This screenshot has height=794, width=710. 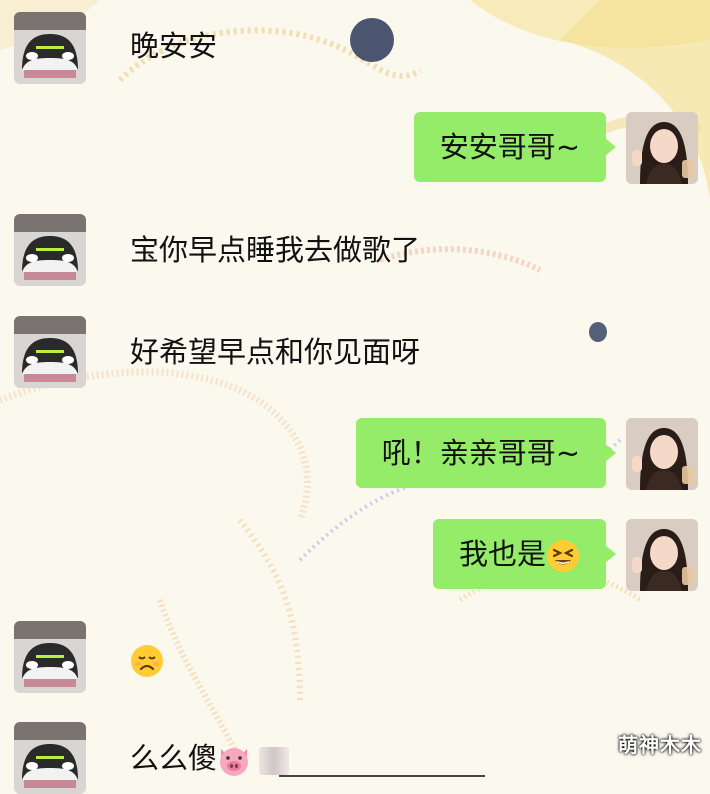 What do you see at coordinates (355, 657) in the screenshot?
I see `message-row` at bounding box center [355, 657].